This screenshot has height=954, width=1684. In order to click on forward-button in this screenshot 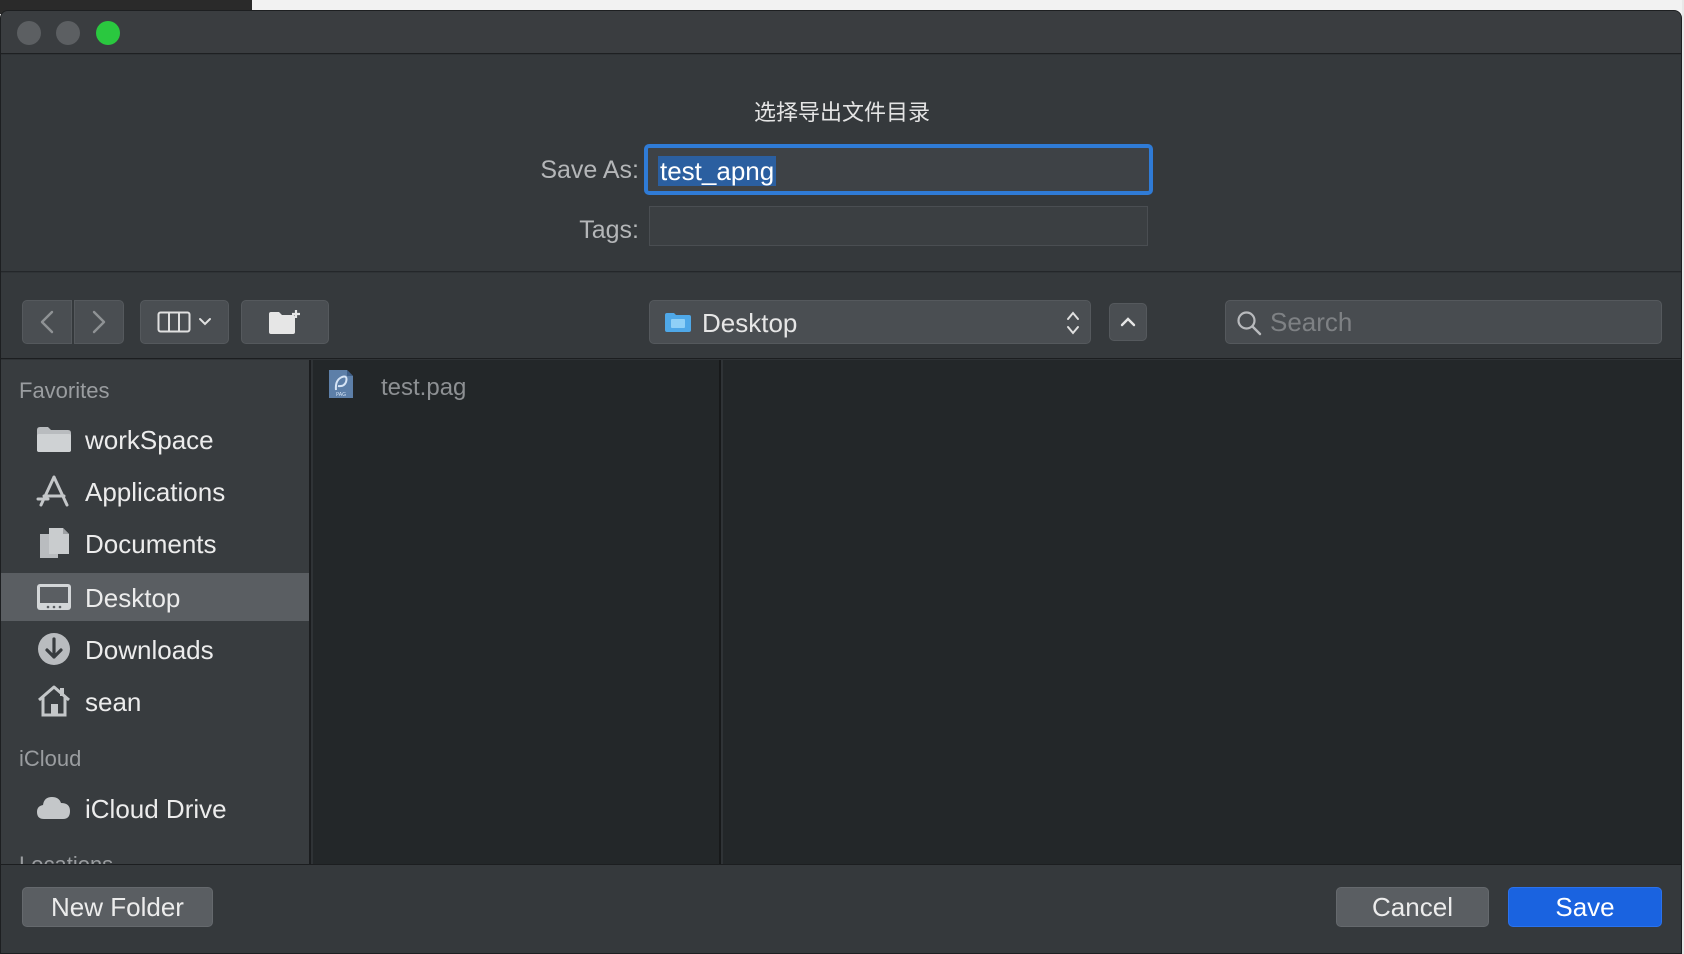, I will do `click(99, 322)`.